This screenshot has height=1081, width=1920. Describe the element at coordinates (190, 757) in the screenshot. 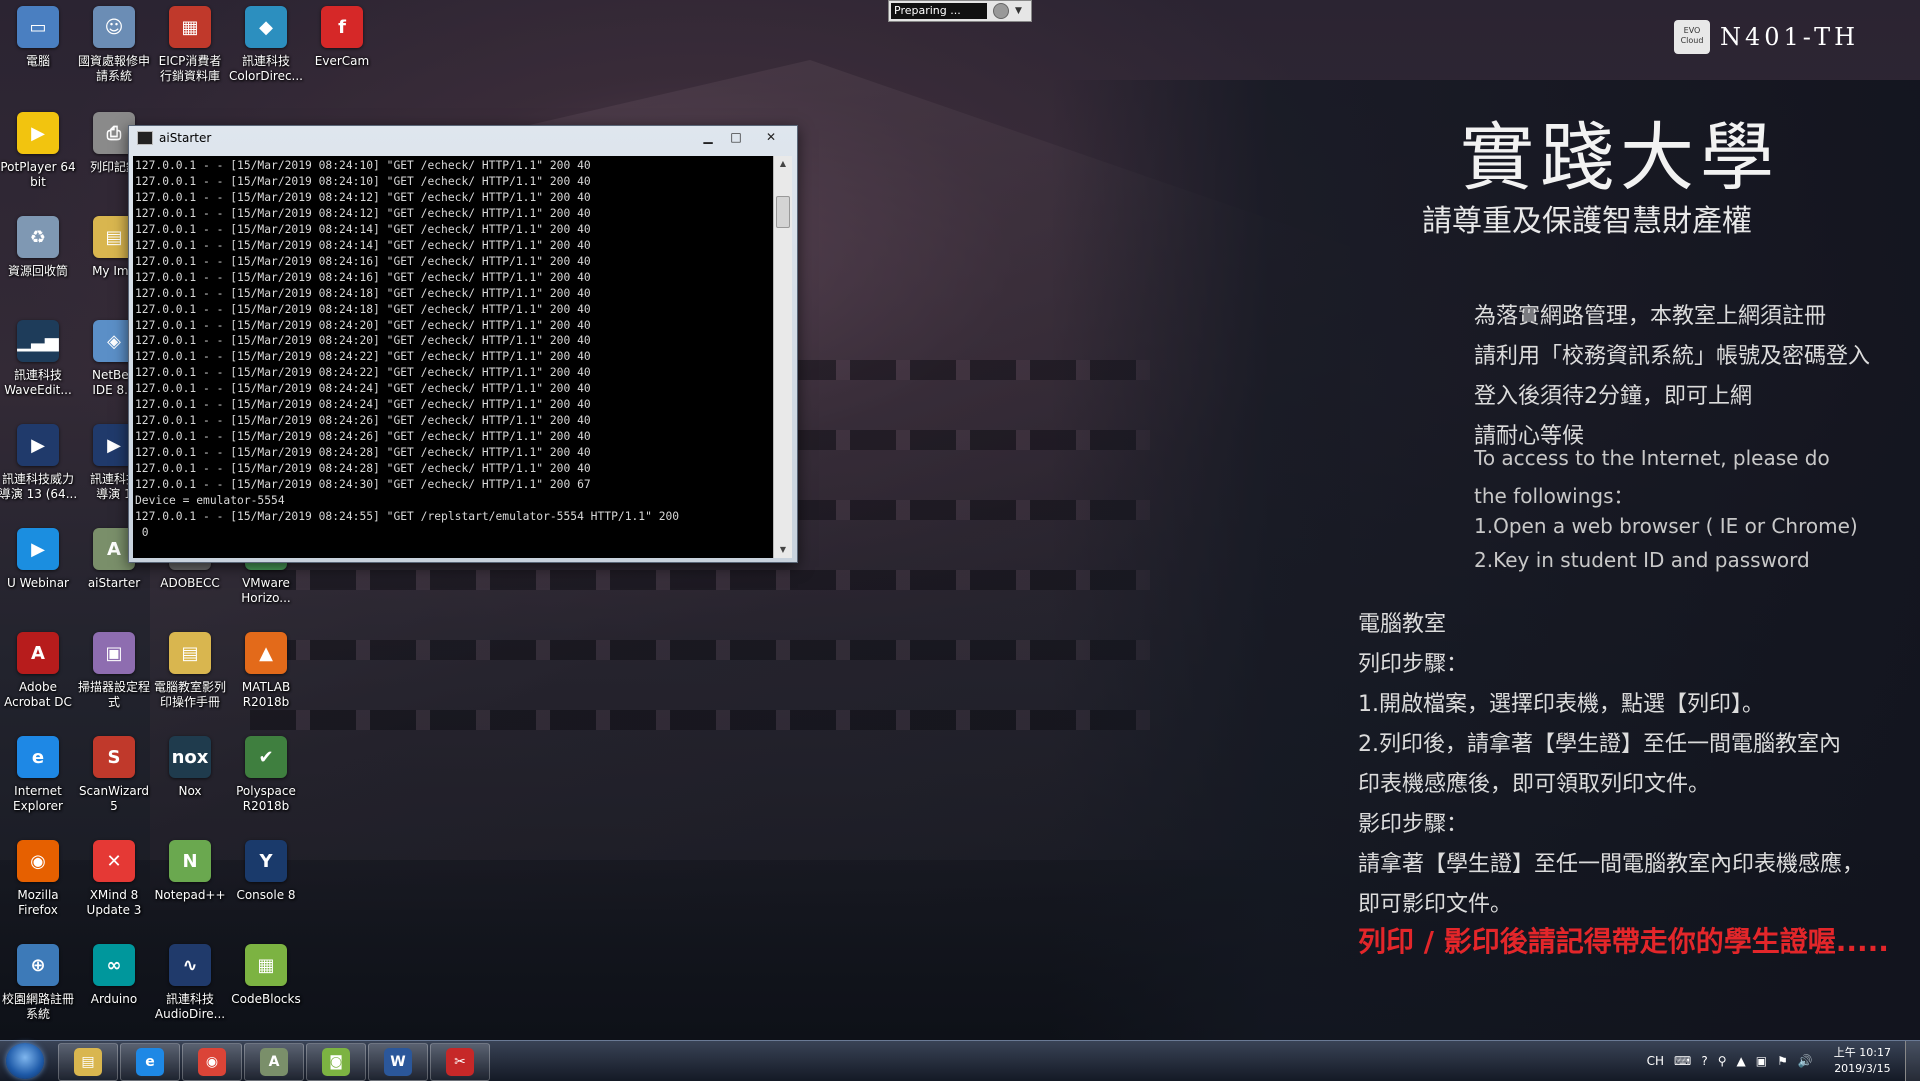

I see `nox-icon: nox` at that location.